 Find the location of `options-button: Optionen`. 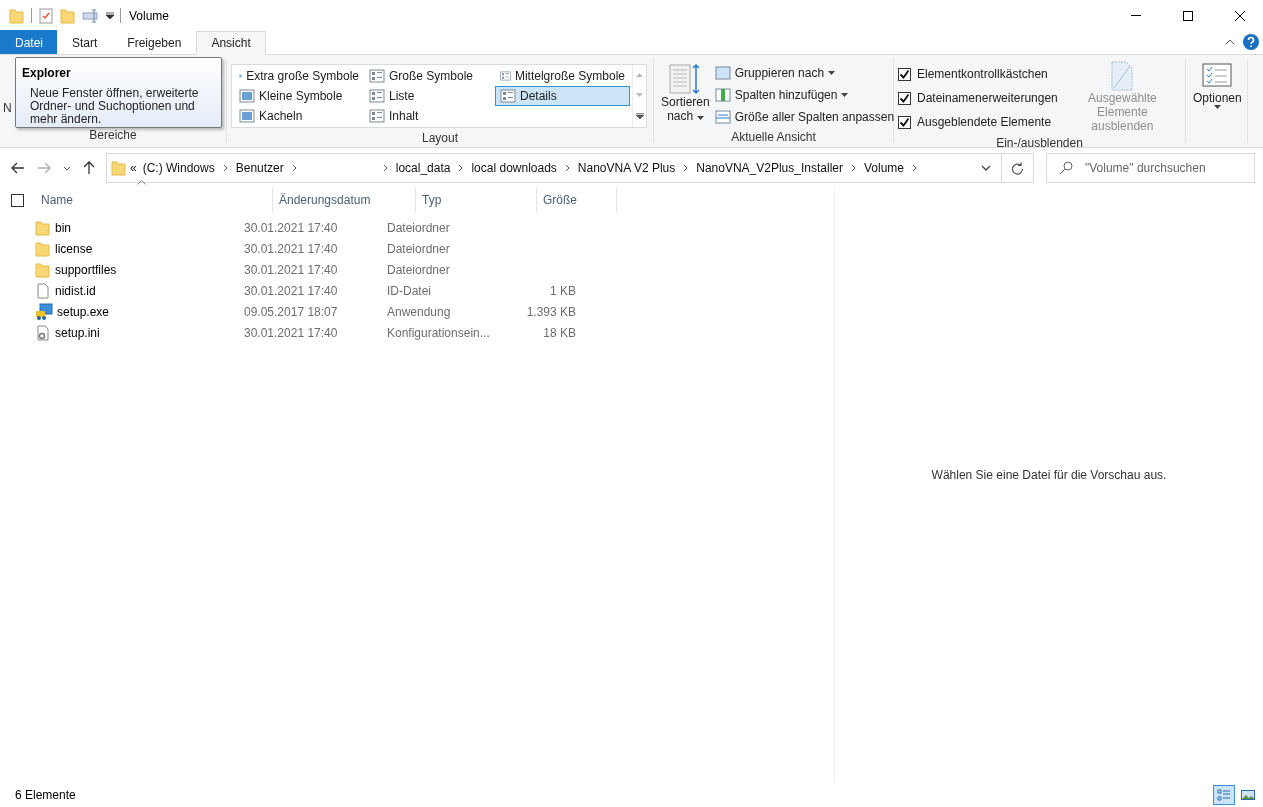

options-button: Optionen is located at coordinates (1217, 86).